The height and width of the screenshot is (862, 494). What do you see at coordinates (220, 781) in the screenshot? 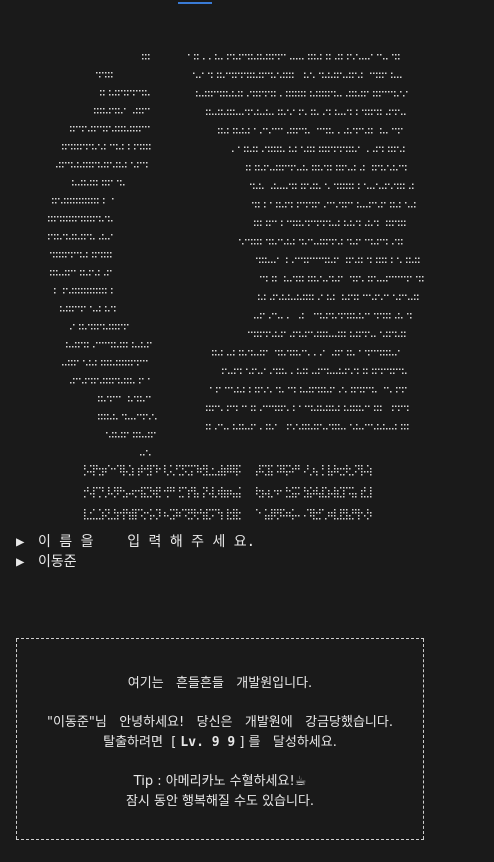
I see `tip-line: Tip : 아메리카노 수혈하세요!☕` at bounding box center [220, 781].